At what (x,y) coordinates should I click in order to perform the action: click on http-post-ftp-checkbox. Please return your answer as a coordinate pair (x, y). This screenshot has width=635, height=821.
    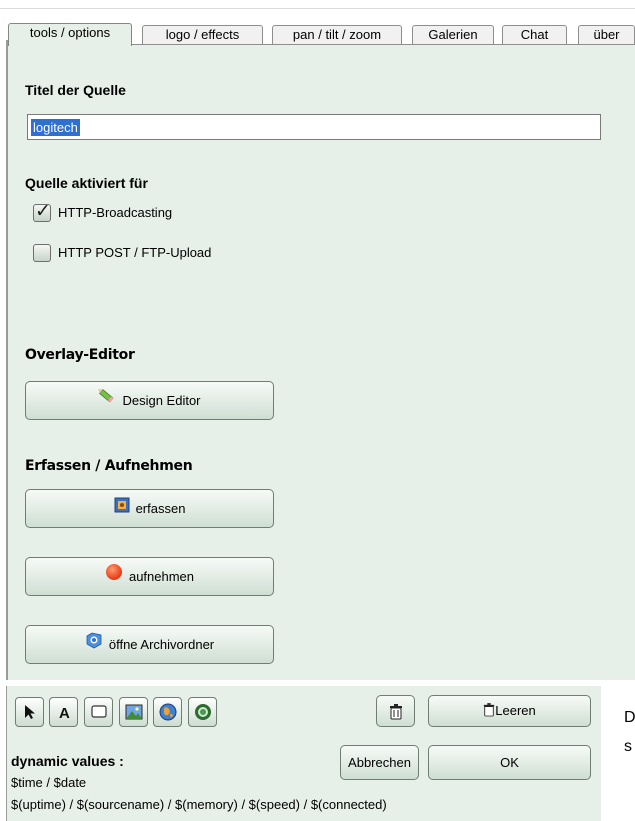
    Looking at the image, I should click on (42, 253).